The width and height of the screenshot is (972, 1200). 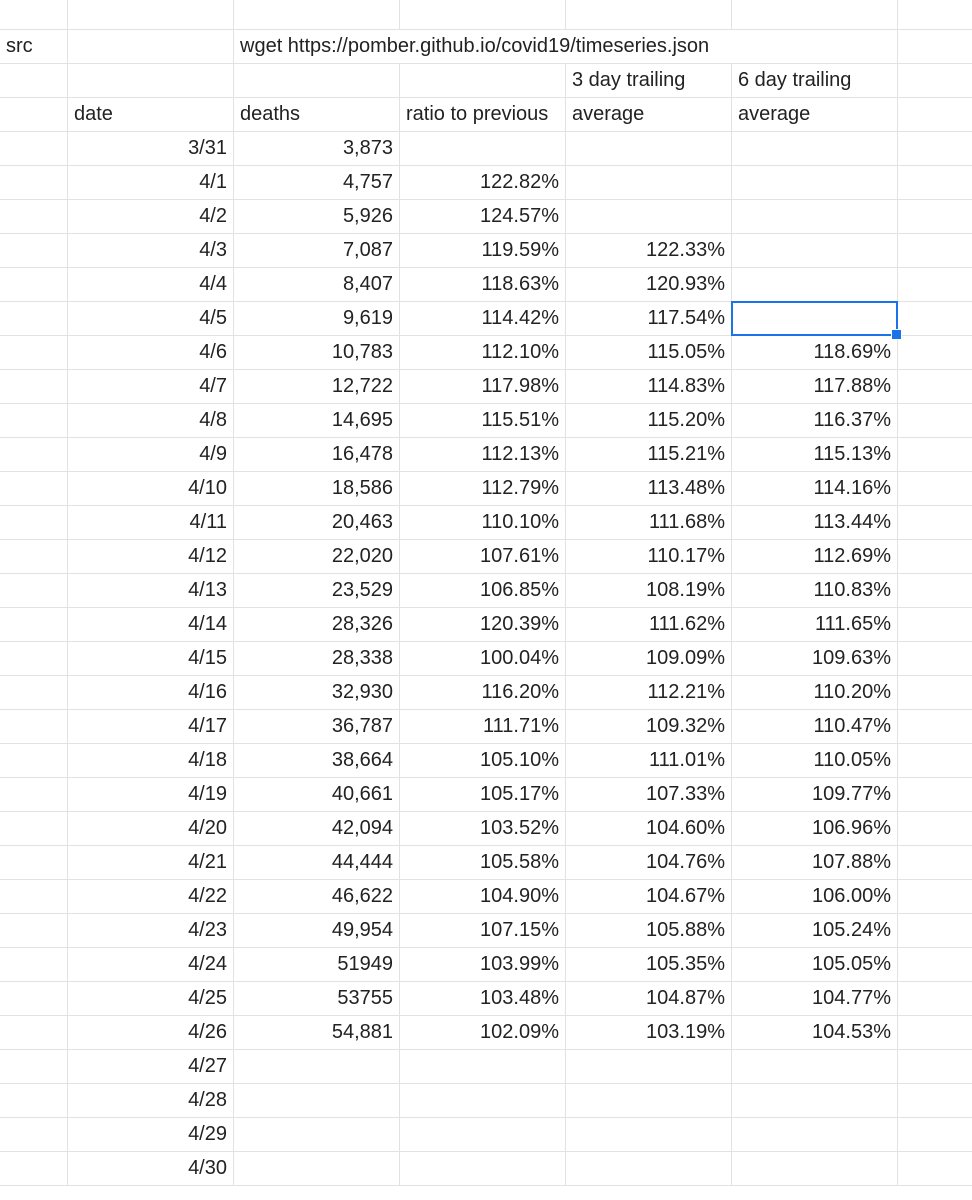 What do you see at coordinates (649, 964) in the screenshot?
I see `cell-3-day-avg: 105.35%` at bounding box center [649, 964].